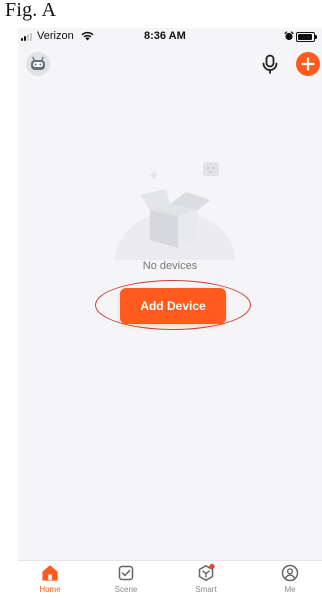 The height and width of the screenshot is (599, 322). What do you see at coordinates (38, 64) in the screenshot?
I see `robot-avatar-icon` at bounding box center [38, 64].